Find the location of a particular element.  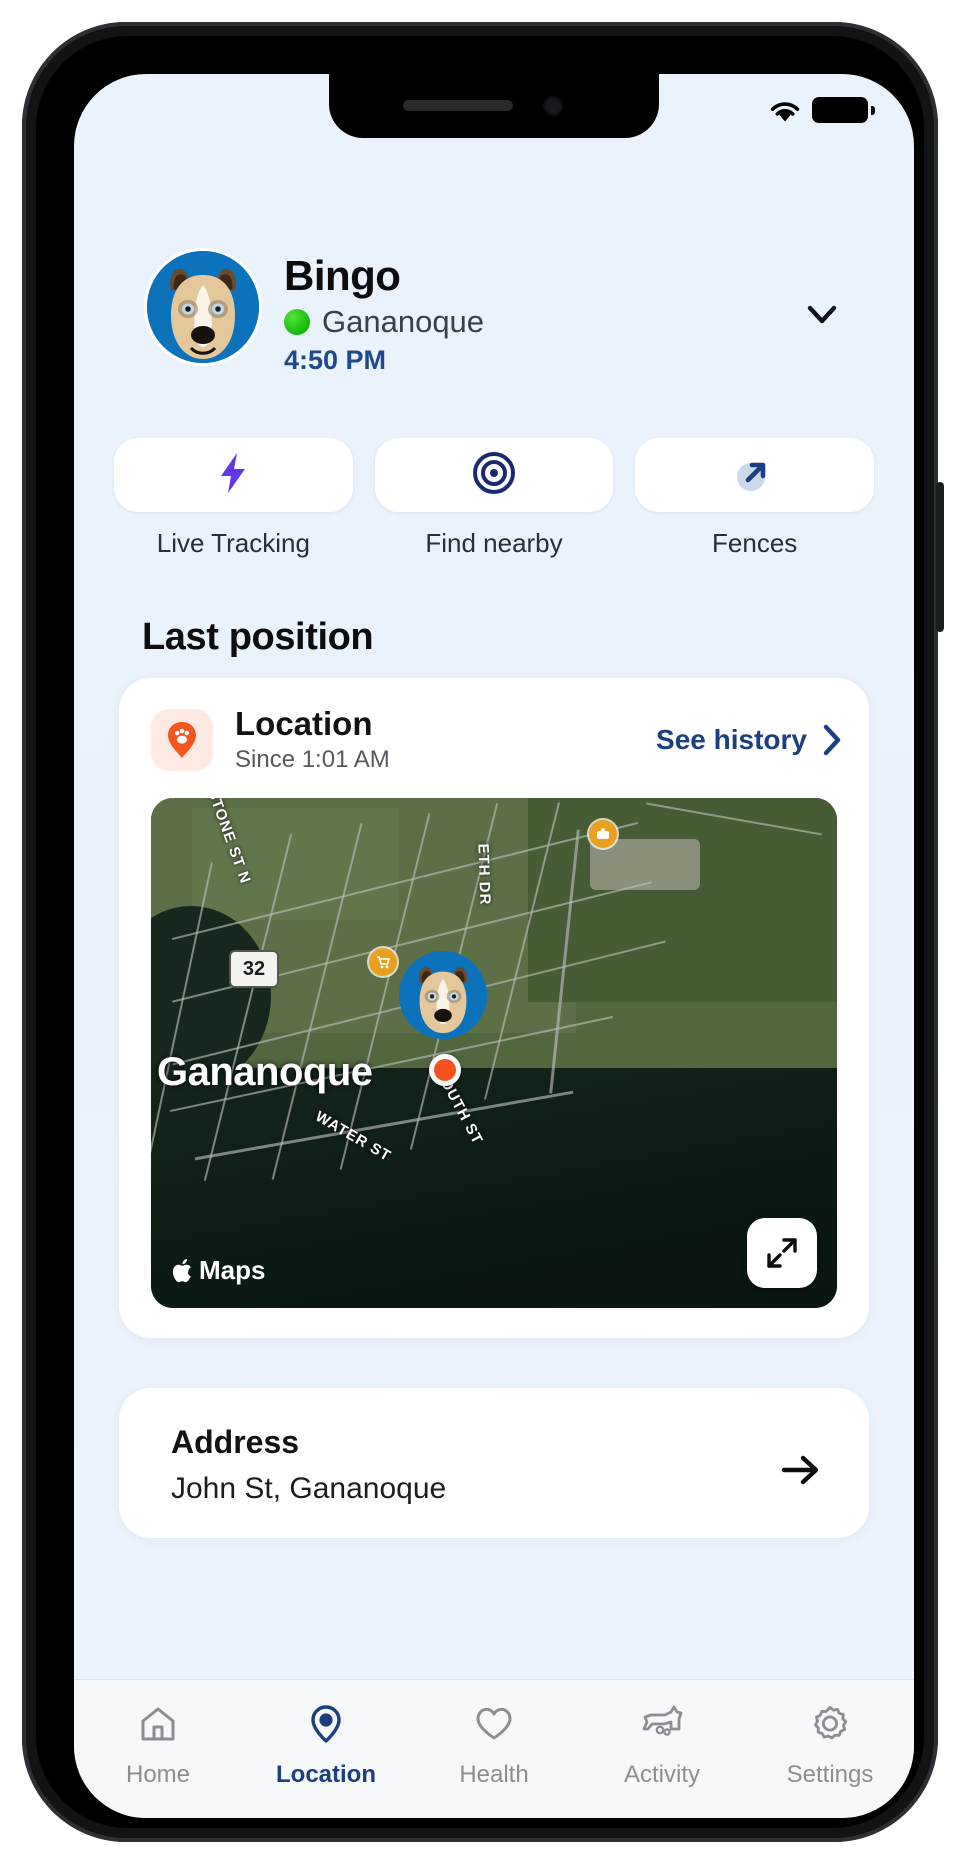

pet-city-label: Gananoque is located at coordinates (403, 321).